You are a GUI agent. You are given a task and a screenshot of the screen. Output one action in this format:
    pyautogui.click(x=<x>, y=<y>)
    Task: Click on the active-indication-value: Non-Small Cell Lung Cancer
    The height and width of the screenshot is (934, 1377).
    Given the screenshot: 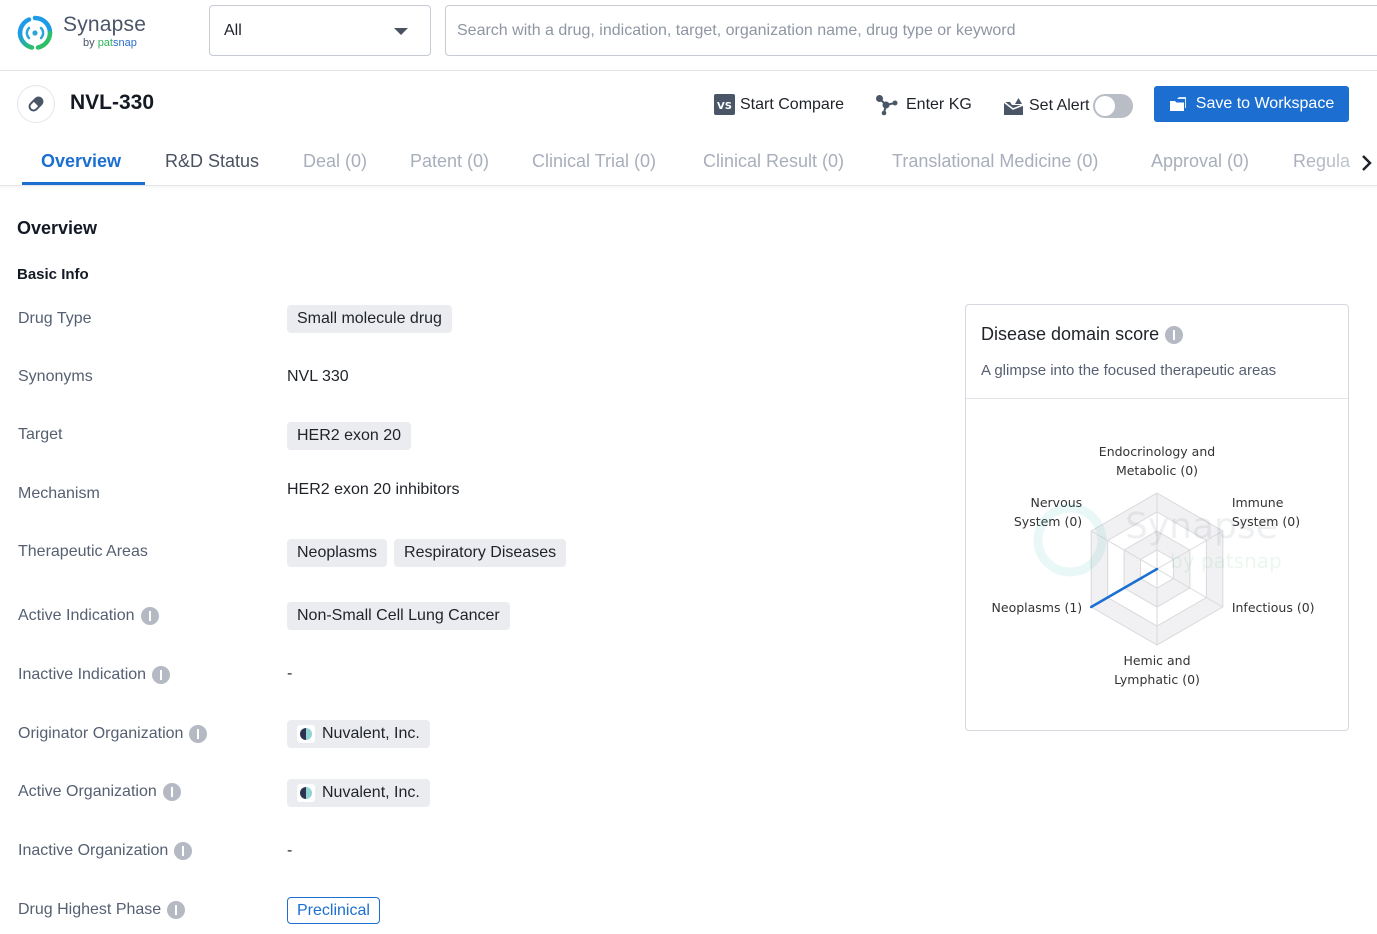 What is the action you would take?
    pyautogui.click(x=398, y=616)
    